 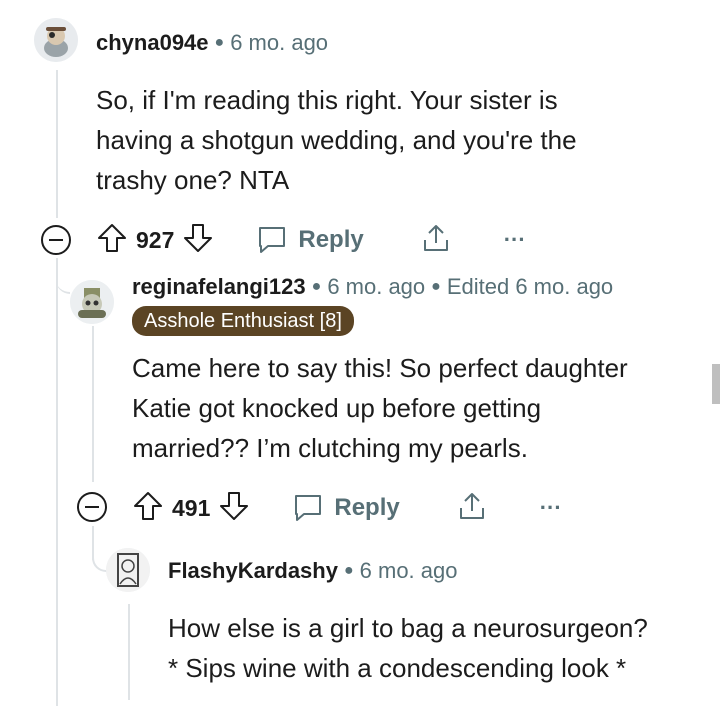 I want to click on comment-username: FlashyKardashy, so click(x=253, y=570).